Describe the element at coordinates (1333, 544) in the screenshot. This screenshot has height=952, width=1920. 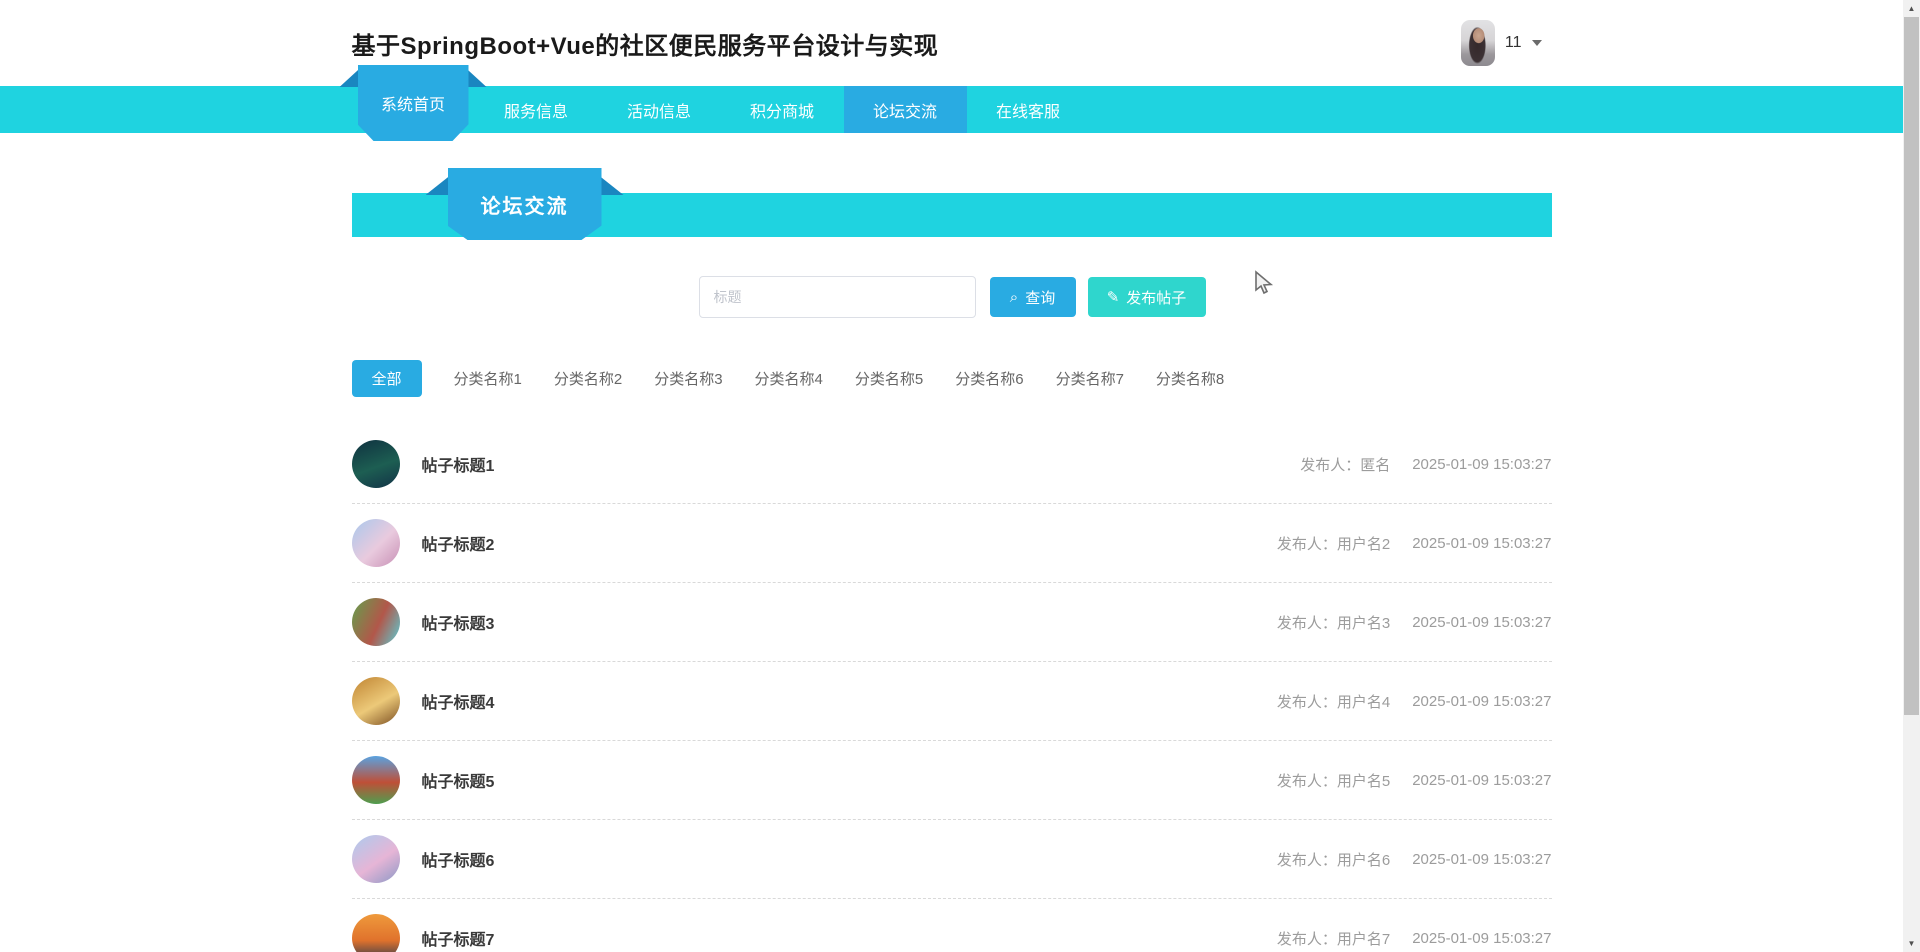
I see `post-publisher: 发布人：用户名2` at that location.